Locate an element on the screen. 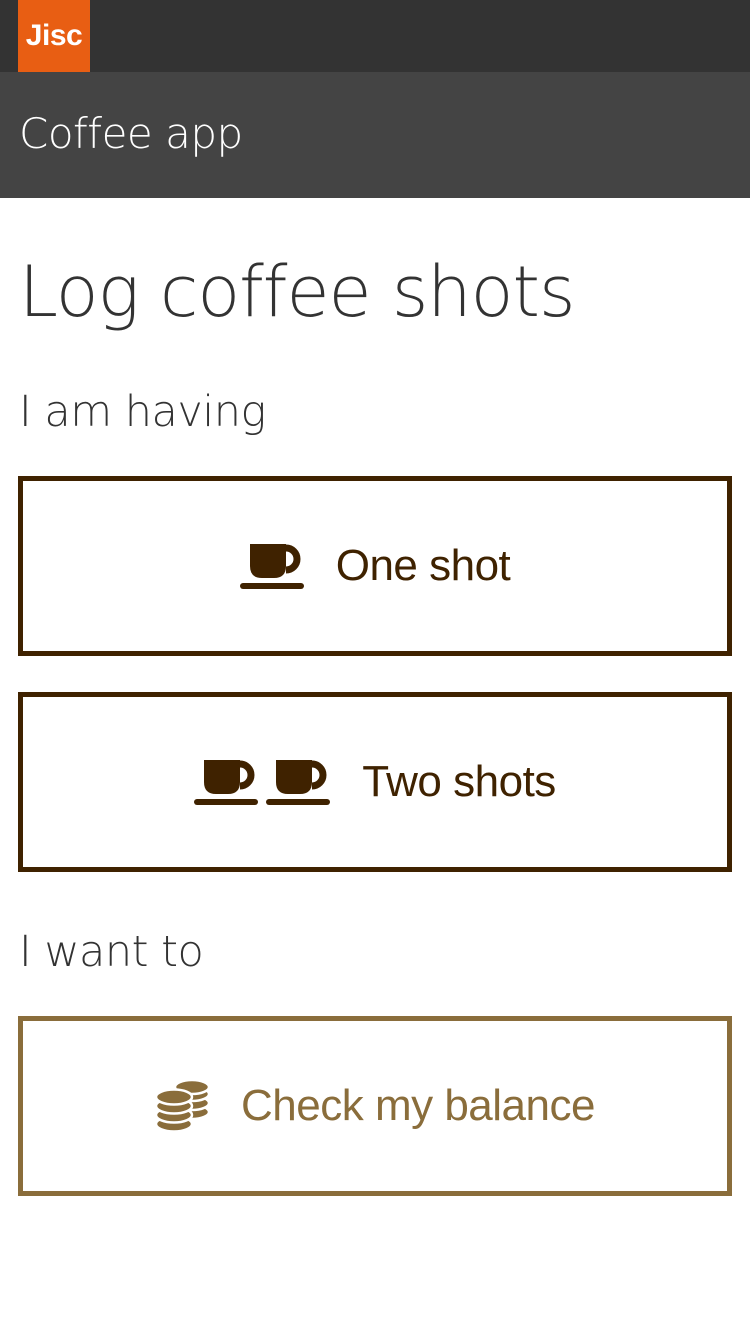 The height and width of the screenshot is (1334, 750). jisc-logo: Jisc is located at coordinates (54, 36).